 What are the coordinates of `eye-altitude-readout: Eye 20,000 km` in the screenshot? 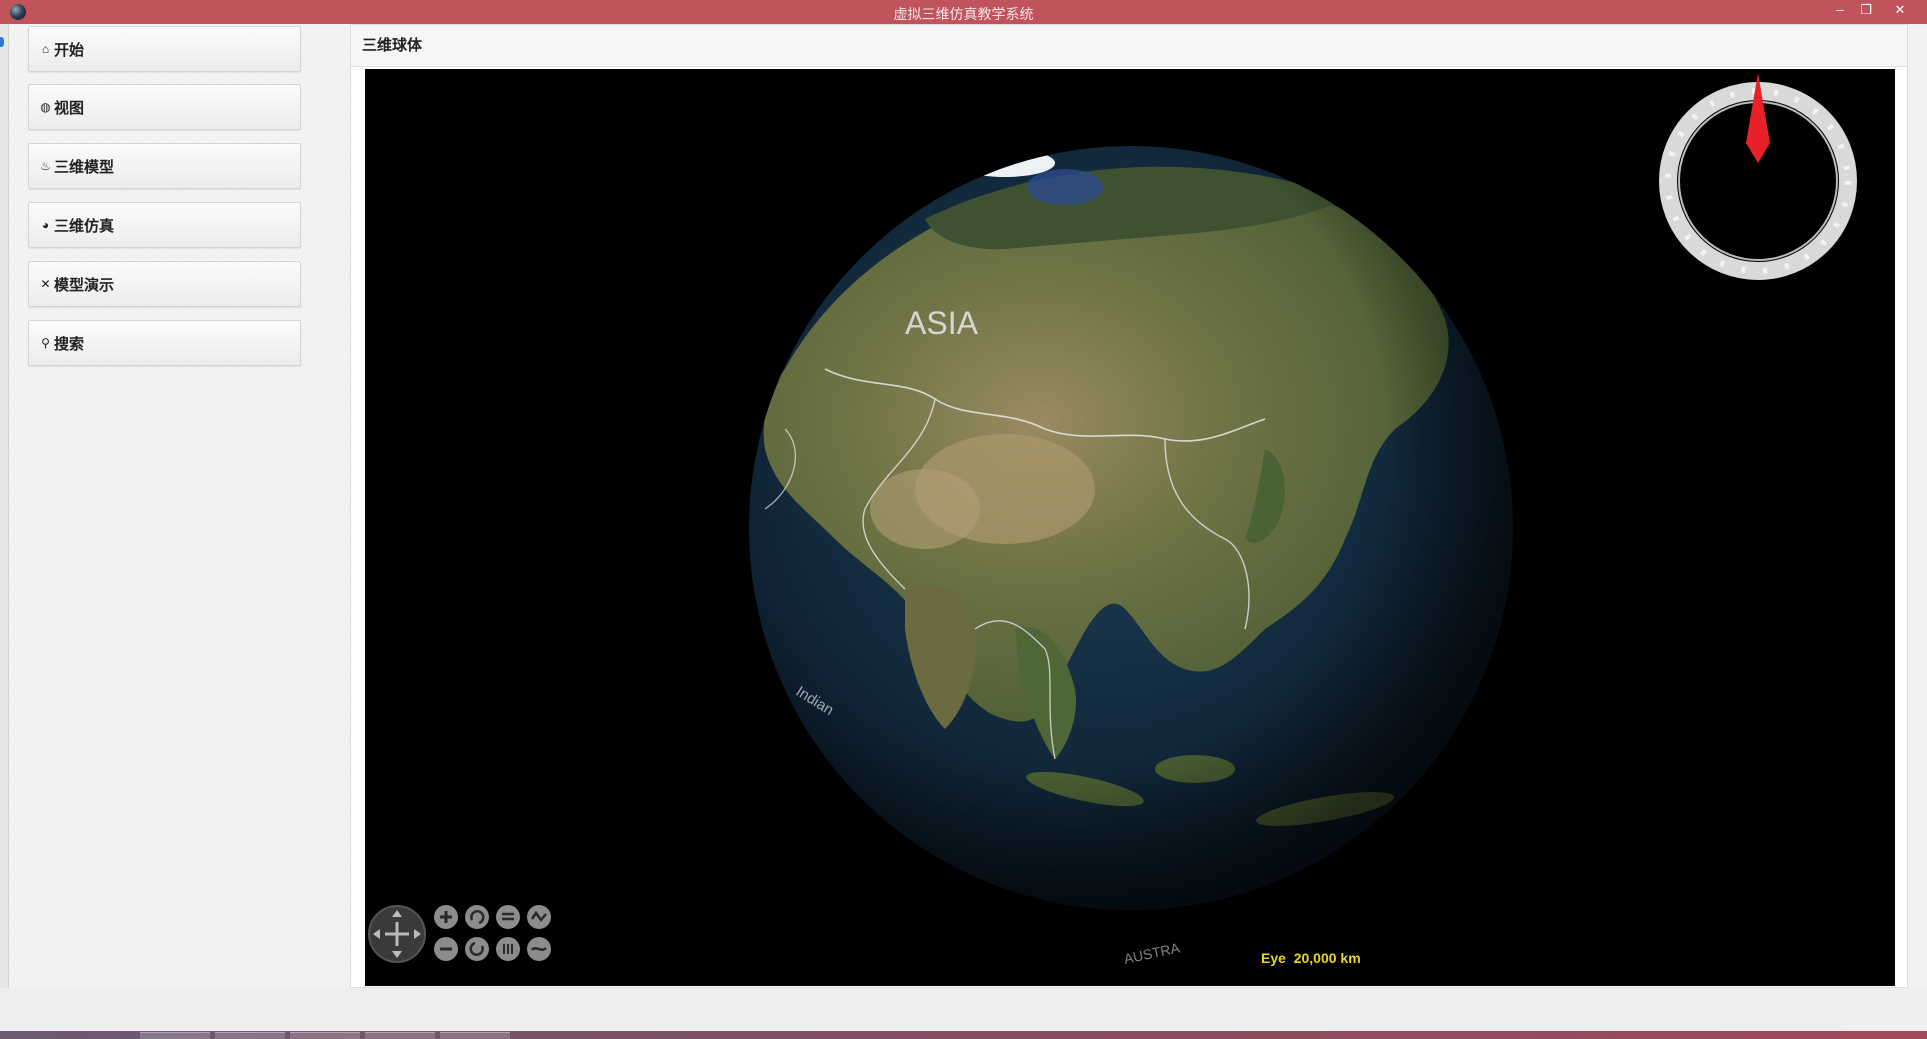 It's located at (1311, 958).